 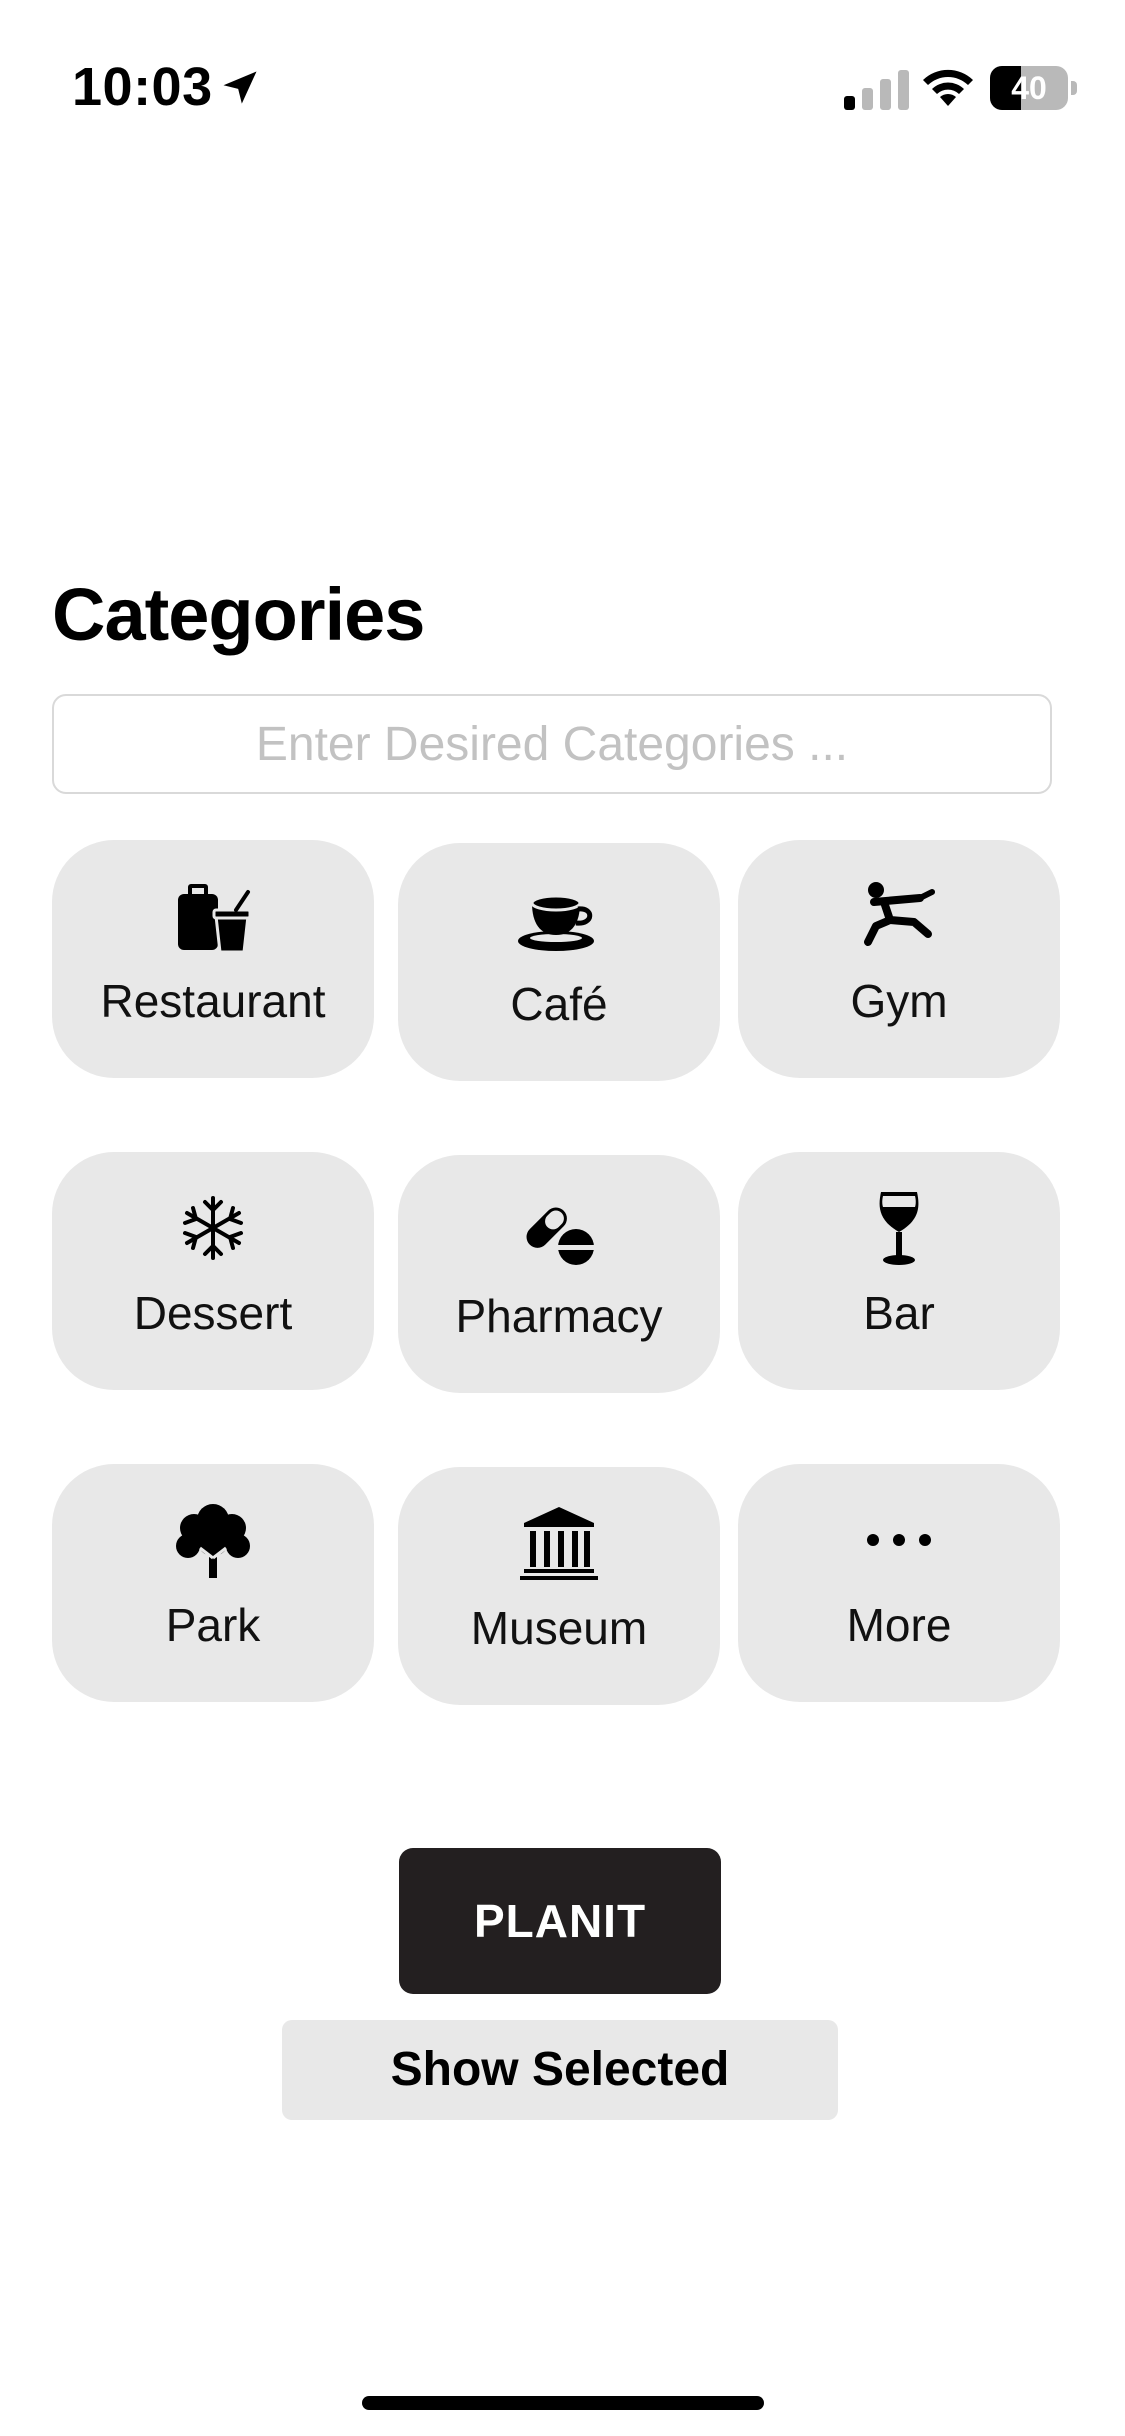 I want to click on category-label: Museum, so click(x=559, y=1628).